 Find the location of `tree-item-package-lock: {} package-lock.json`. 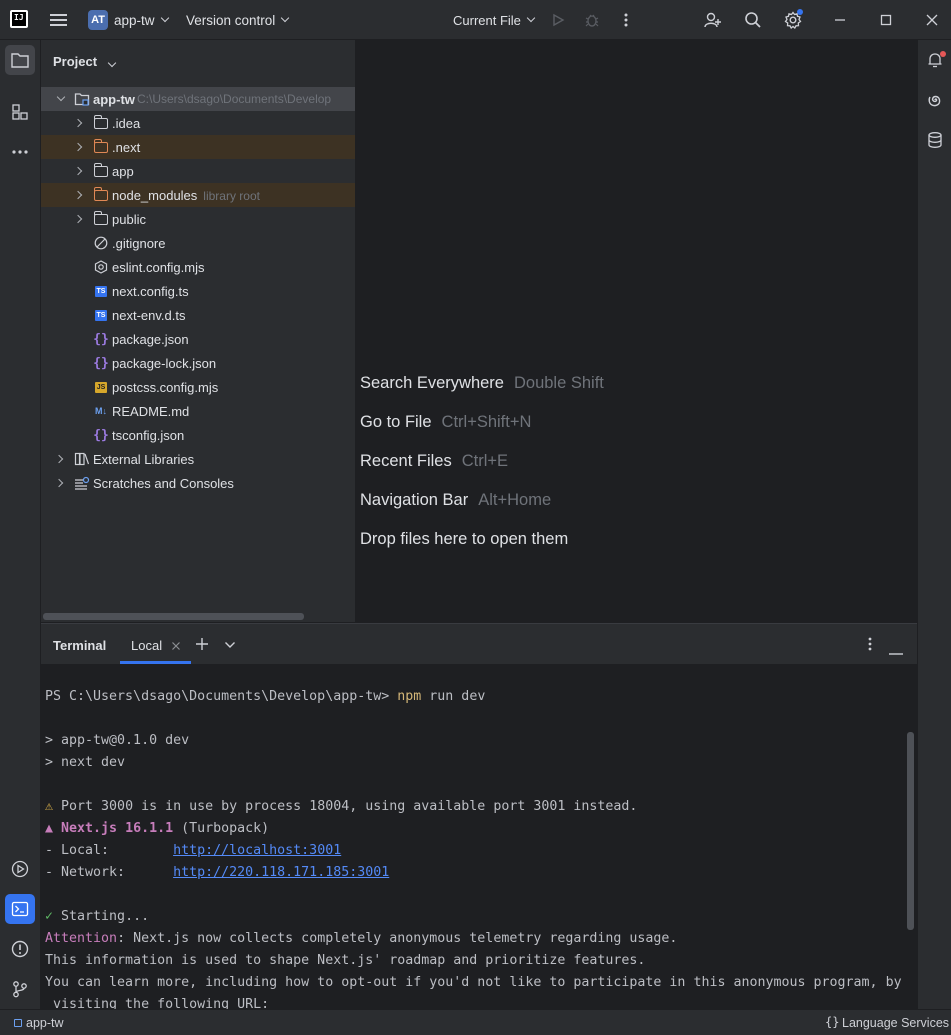

tree-item-package-lock: {} package-lock.json is located at coordinates (198, 363).